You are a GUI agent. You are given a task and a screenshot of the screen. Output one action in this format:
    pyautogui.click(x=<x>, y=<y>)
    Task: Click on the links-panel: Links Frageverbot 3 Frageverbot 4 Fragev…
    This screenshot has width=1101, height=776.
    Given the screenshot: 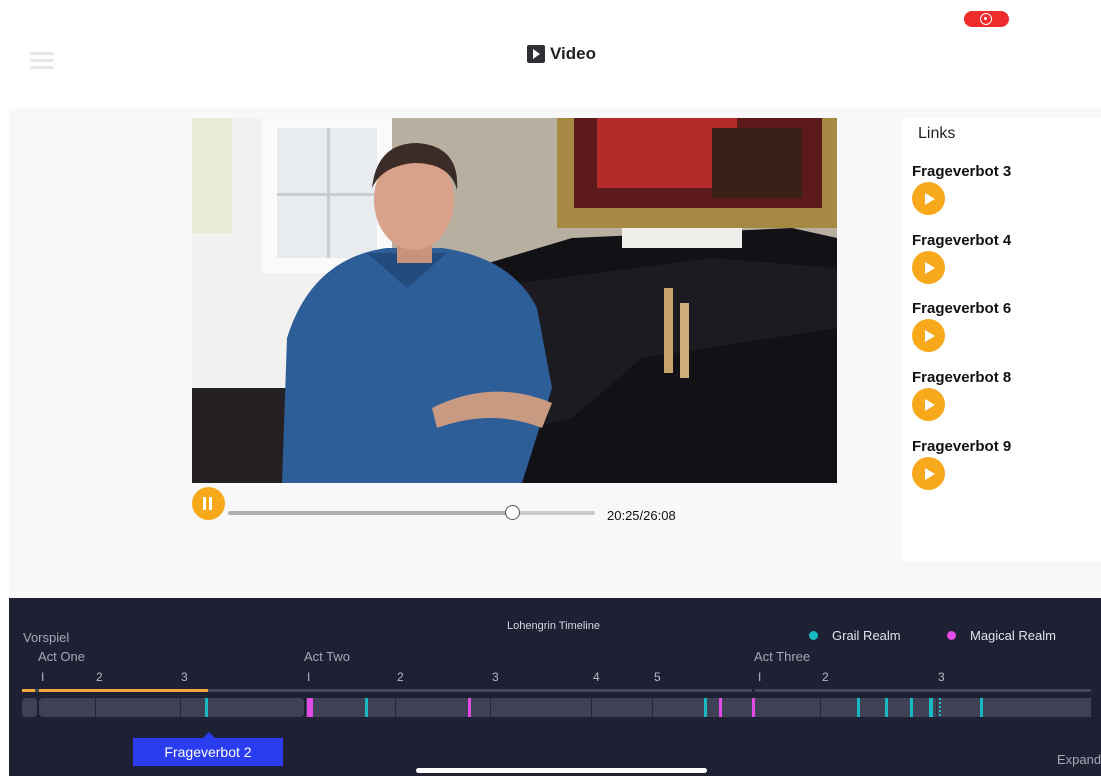 What is the action you would take?
    pyautogui.click(x=1001, y=339)
    